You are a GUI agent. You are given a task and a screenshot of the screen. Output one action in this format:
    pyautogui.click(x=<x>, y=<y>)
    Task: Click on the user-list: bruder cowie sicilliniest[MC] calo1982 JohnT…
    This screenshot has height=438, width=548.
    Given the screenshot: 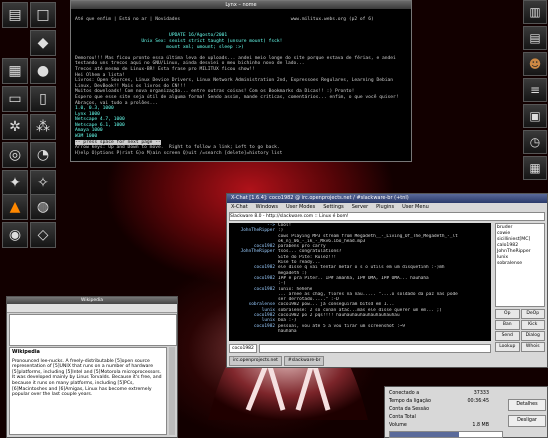 What is the action you would take?
    pyautogui.click(x=520, y=265)
    